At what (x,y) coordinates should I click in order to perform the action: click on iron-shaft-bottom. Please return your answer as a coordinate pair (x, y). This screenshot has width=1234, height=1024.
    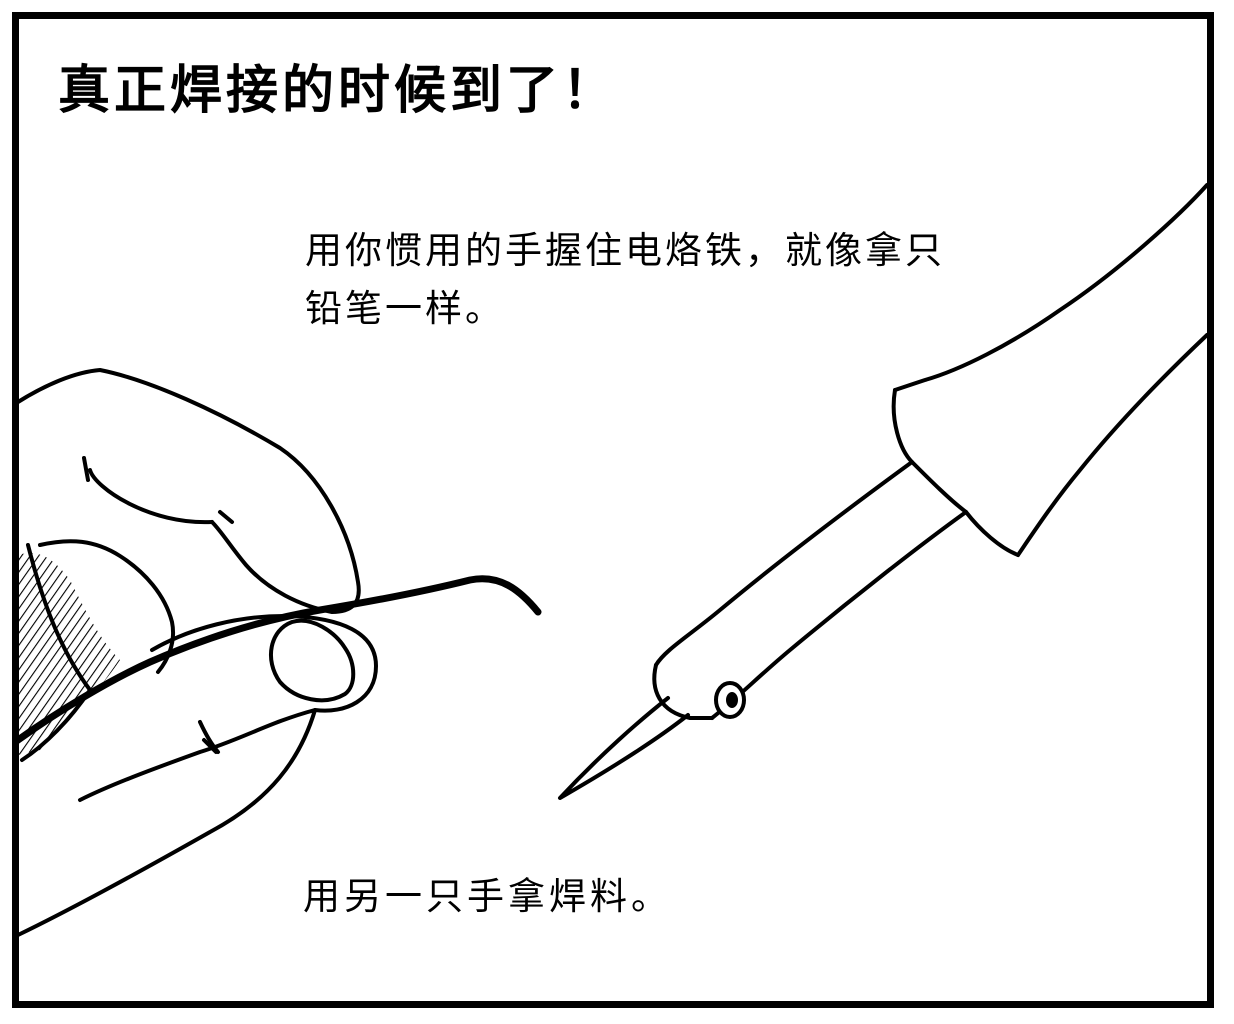
    Looking at the image, I should click on (839, 615).